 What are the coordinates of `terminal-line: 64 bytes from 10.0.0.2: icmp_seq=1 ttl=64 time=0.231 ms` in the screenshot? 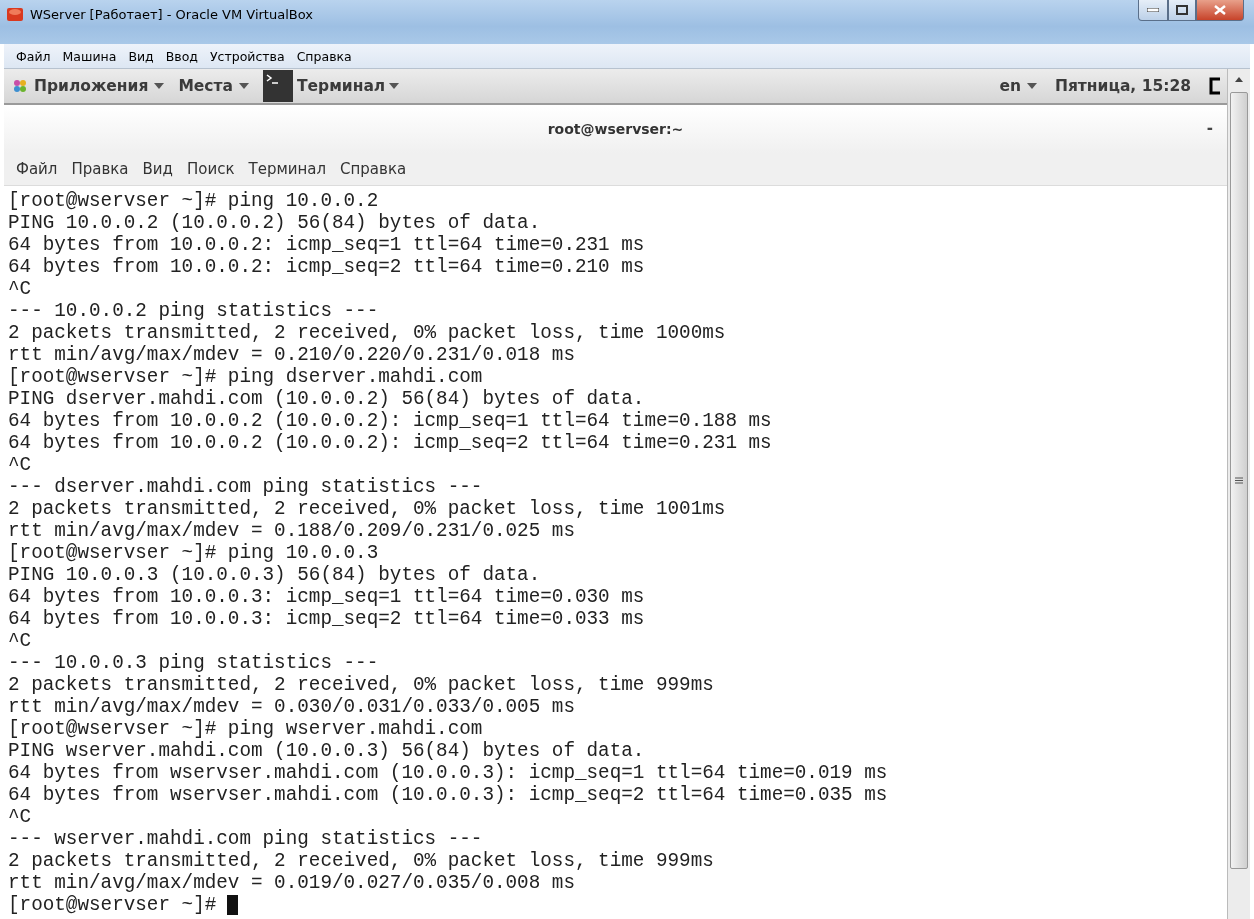 It's located at (327, 245).